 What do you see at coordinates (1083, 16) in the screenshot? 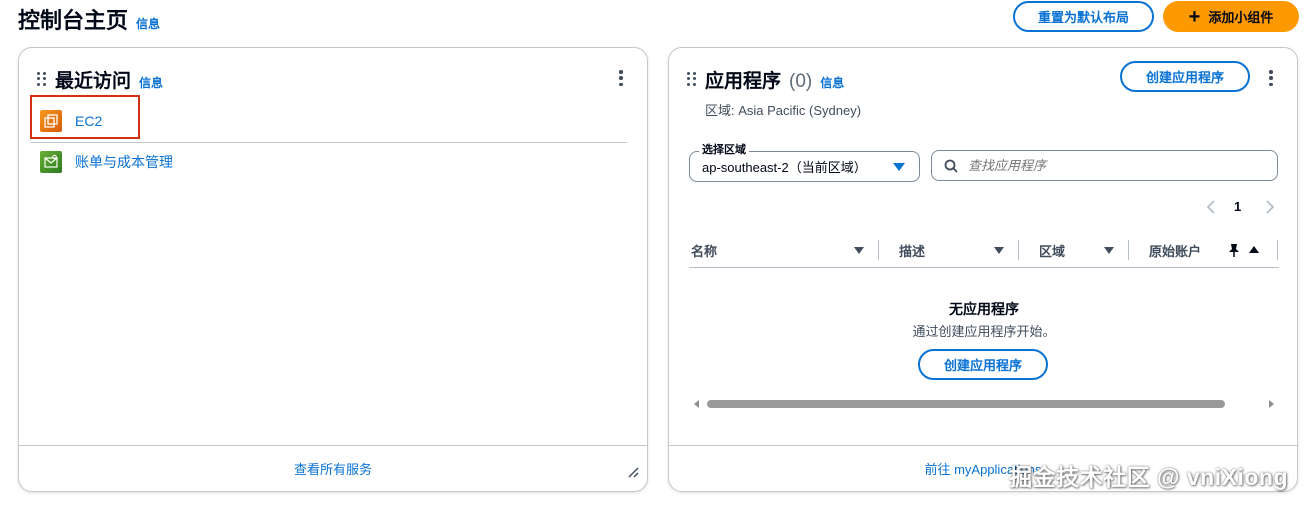
I see `reset-layout-button: 重置为默认布局` at bounding box center [1083, 16].